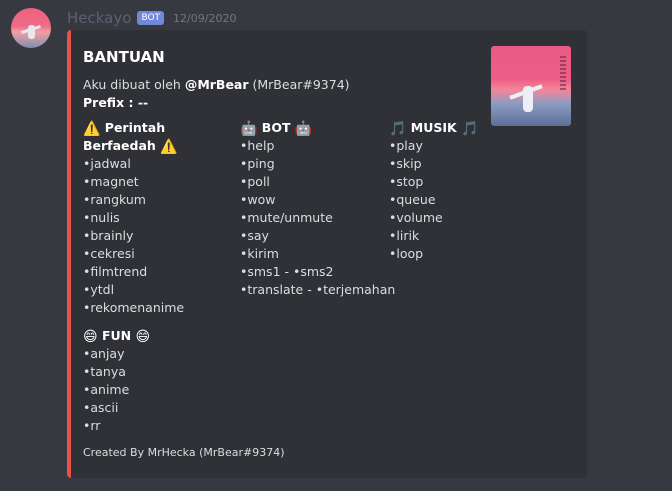  I want to click on command-item: •kirim, so click(259, 253).